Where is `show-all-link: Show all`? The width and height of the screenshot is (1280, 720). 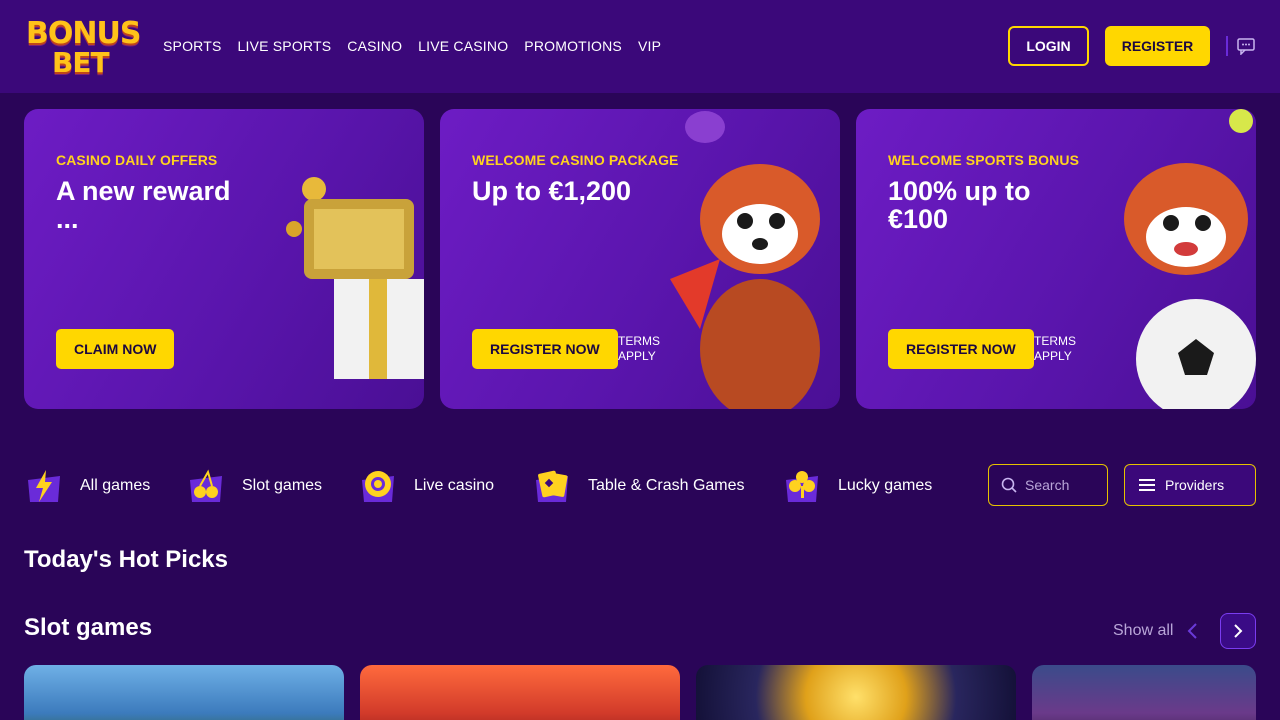
show-all-link: Show all is located at coordinates (1143, 631).